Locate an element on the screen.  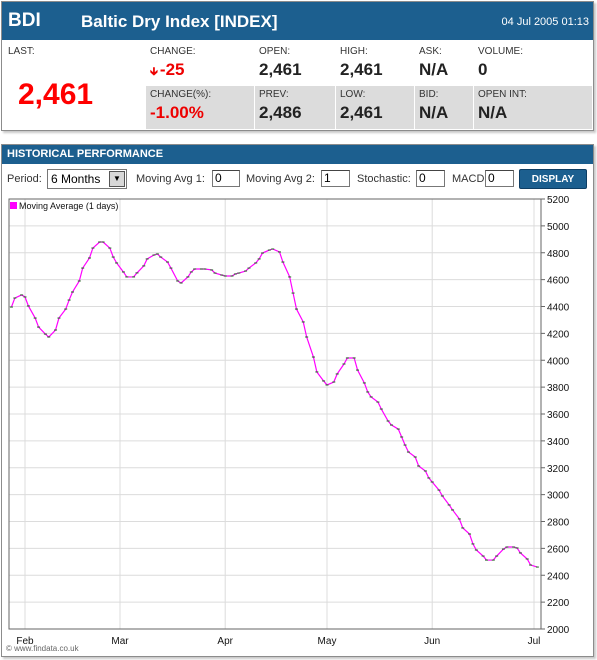
low-cell: LOW: 2,461 is located at coordinates (375, 107).